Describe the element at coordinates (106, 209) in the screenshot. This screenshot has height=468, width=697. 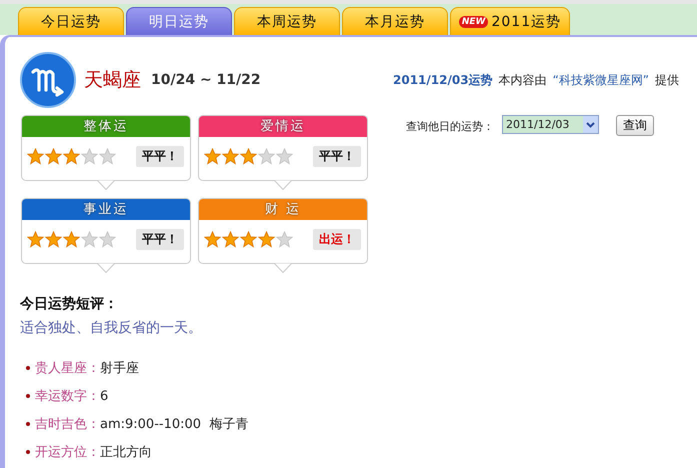
I see `card-header: 事业运` at that location.